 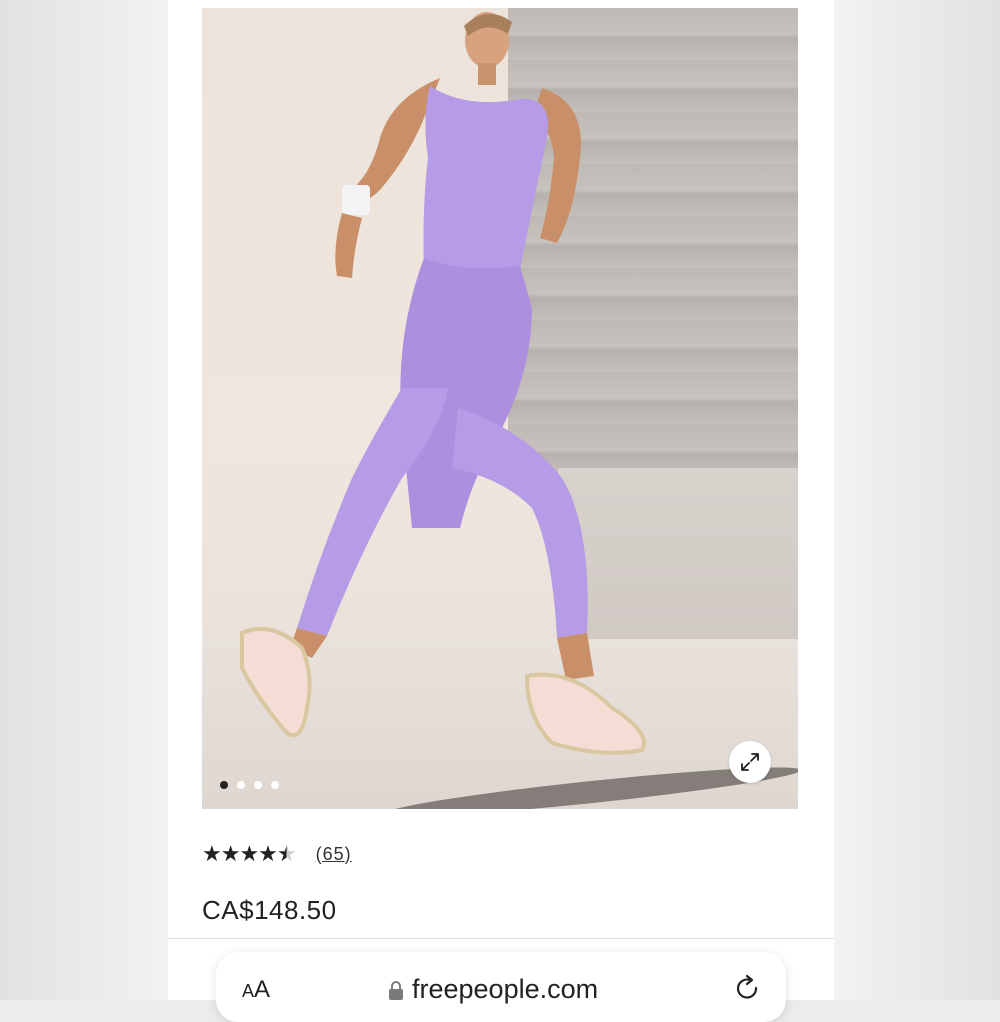 I want to click on expand-icon, so click(x=750, y=762).